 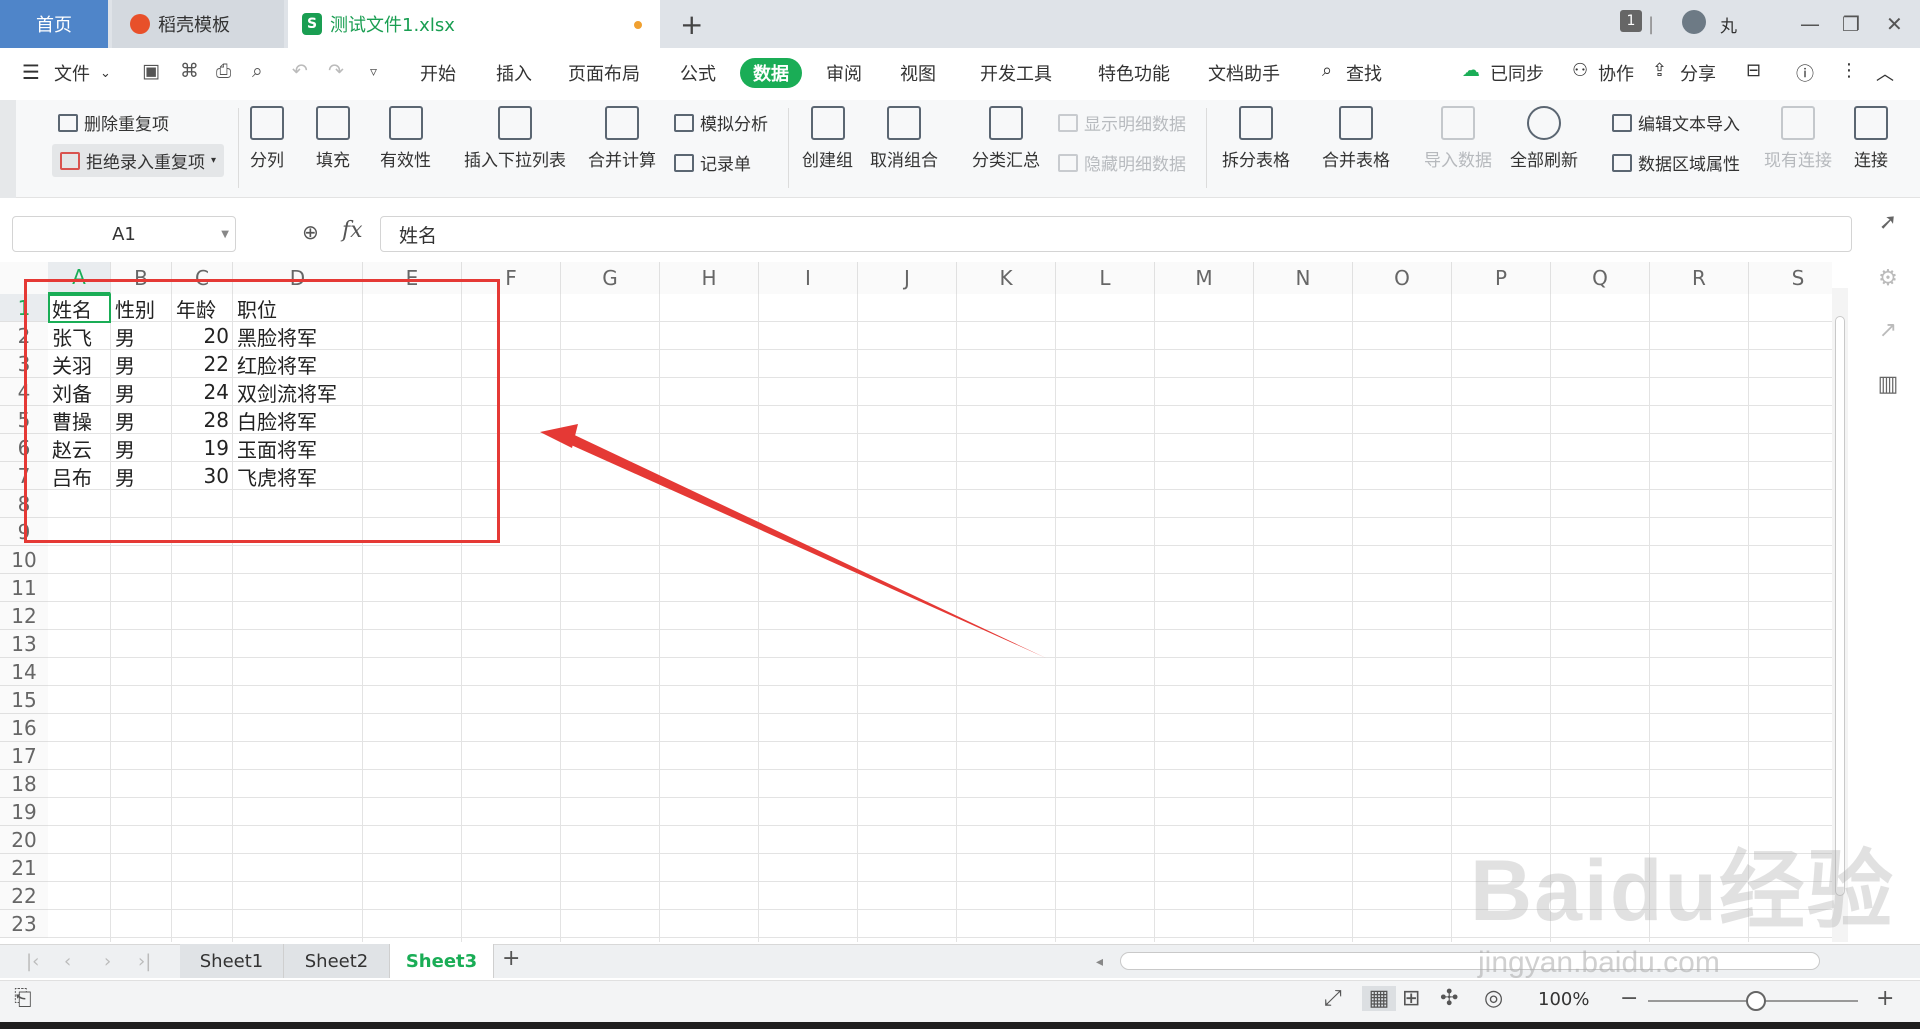 I want to click on split-table-button: 拆分表格, so click(x=1256, y=138).